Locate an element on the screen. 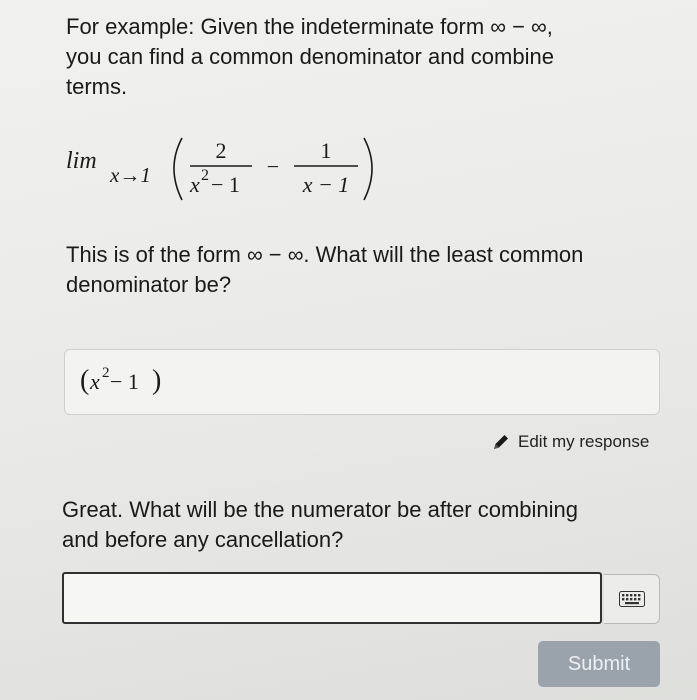 The height and width of the screenshot is (700, 697). fraction-2-numerator: 1 is located at coordinates (326, 150).